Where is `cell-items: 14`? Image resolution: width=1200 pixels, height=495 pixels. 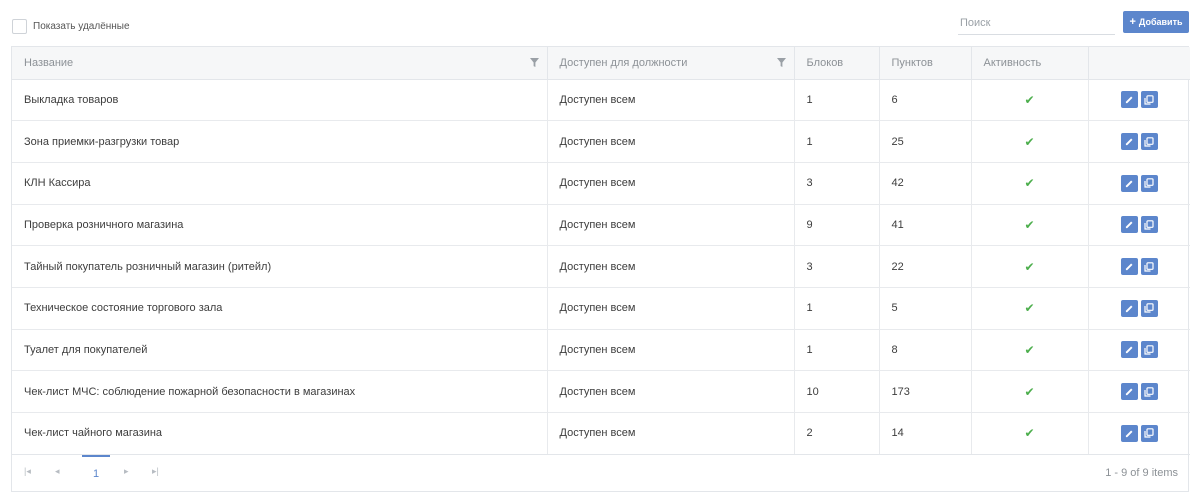 cell-items: 14 is located at coordinates (925, 433).